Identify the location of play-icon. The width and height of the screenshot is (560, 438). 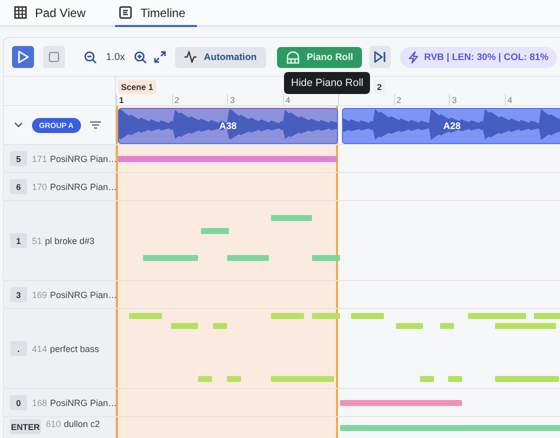
(23, 57).